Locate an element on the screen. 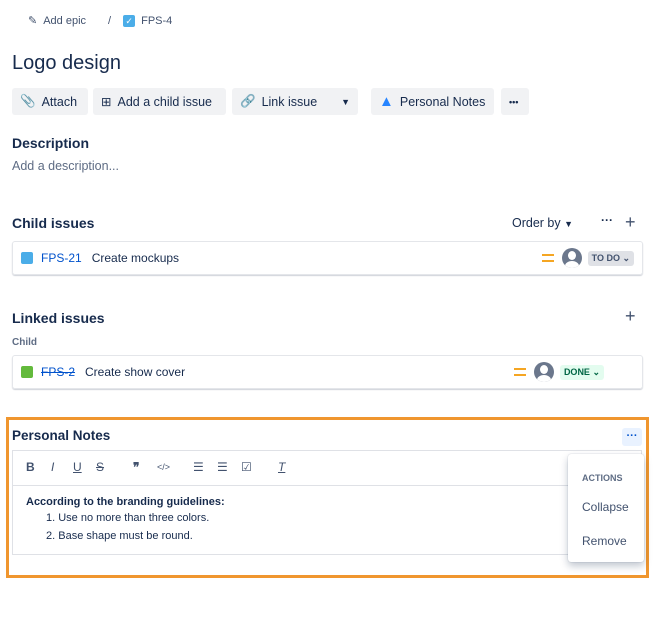 The width and height of the screenshot is (653, 629). strikethrough-icon: S is located at coordinates (100, 467).